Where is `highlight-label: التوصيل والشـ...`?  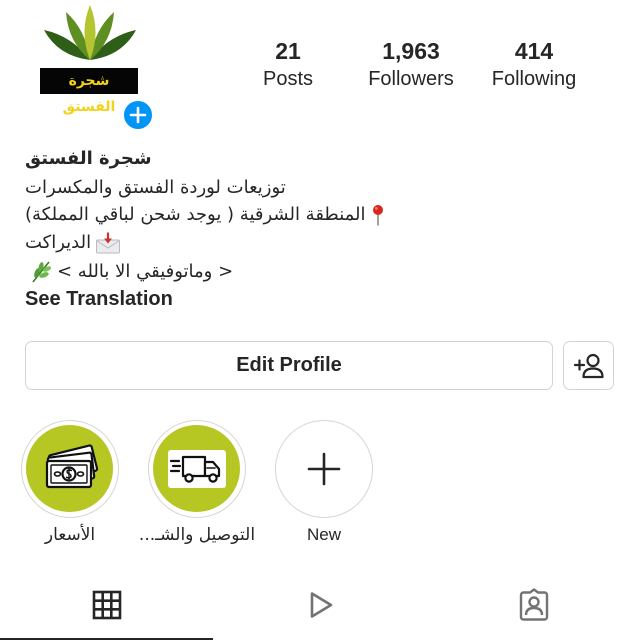
highlight-label: التوصيل والشـ... is located at coordinates (197, 535).